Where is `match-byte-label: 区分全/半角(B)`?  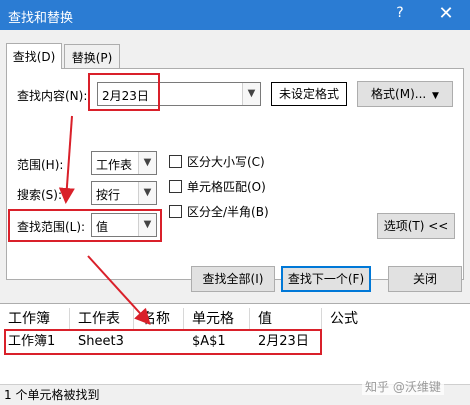 match-byte-label: 区分全/半角(B) is located at coordinates (228, 212).